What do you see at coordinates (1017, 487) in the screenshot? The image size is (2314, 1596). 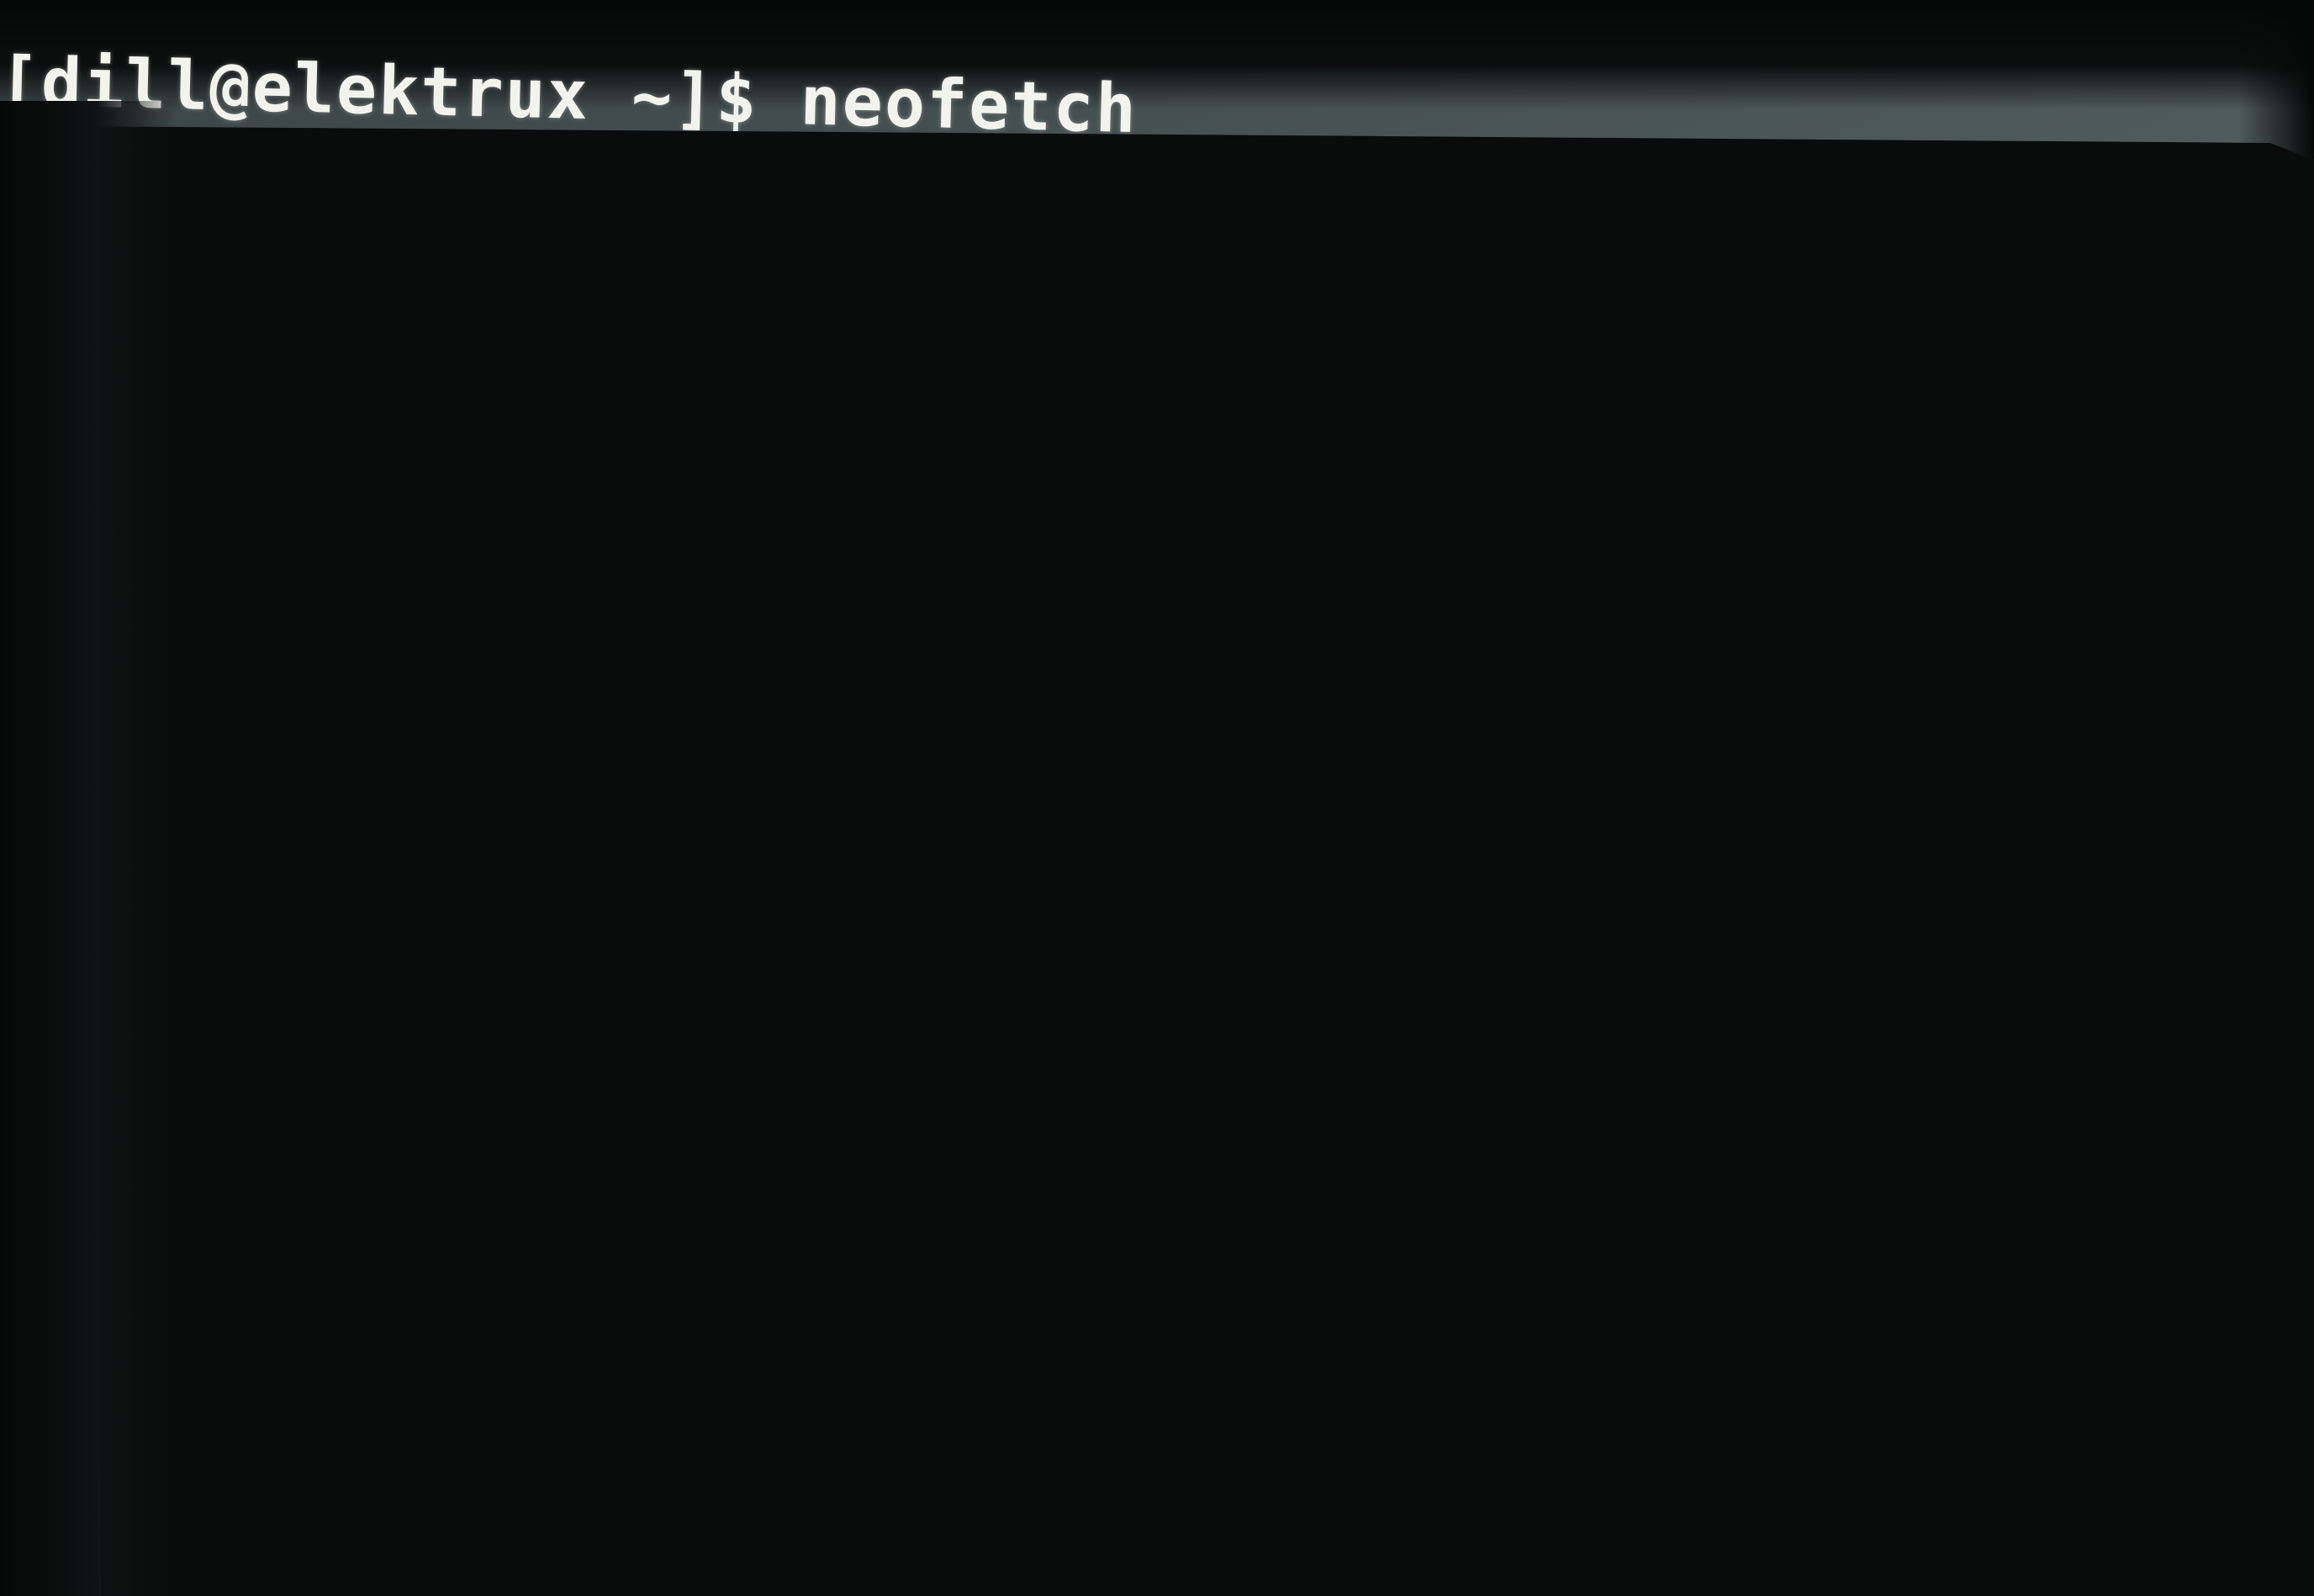 I see `info-label: Uptime` at bounding box center [1017, 487].